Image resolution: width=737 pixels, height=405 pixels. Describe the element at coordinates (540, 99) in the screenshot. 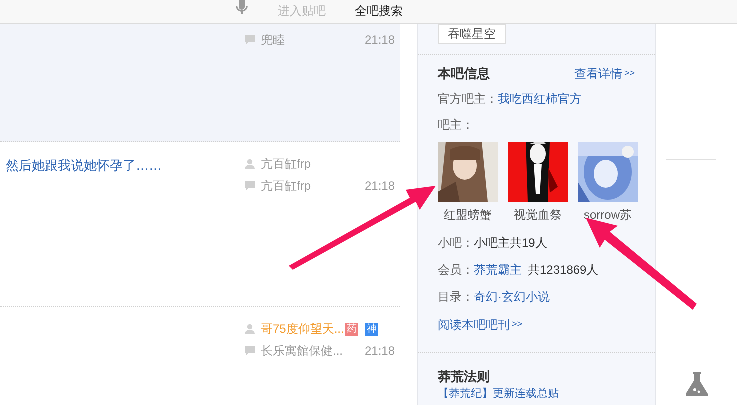

I see `owner-link: 我吃西红柿官方` at that location.